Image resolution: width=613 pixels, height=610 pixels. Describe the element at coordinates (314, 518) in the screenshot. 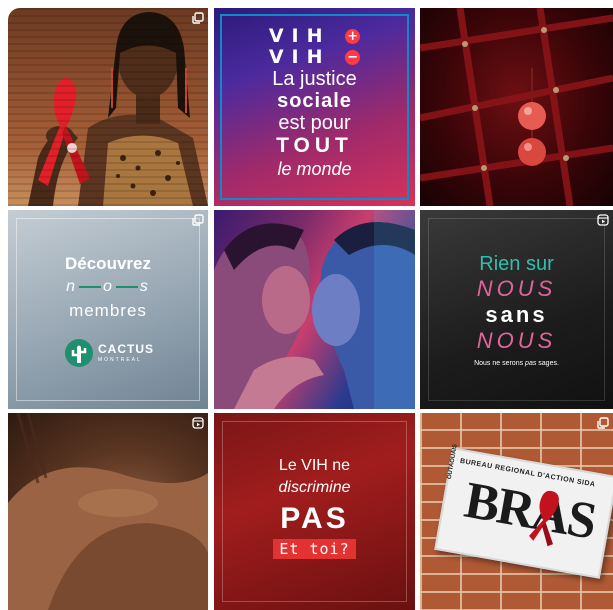

I see `pas-line: PAS` at that location.